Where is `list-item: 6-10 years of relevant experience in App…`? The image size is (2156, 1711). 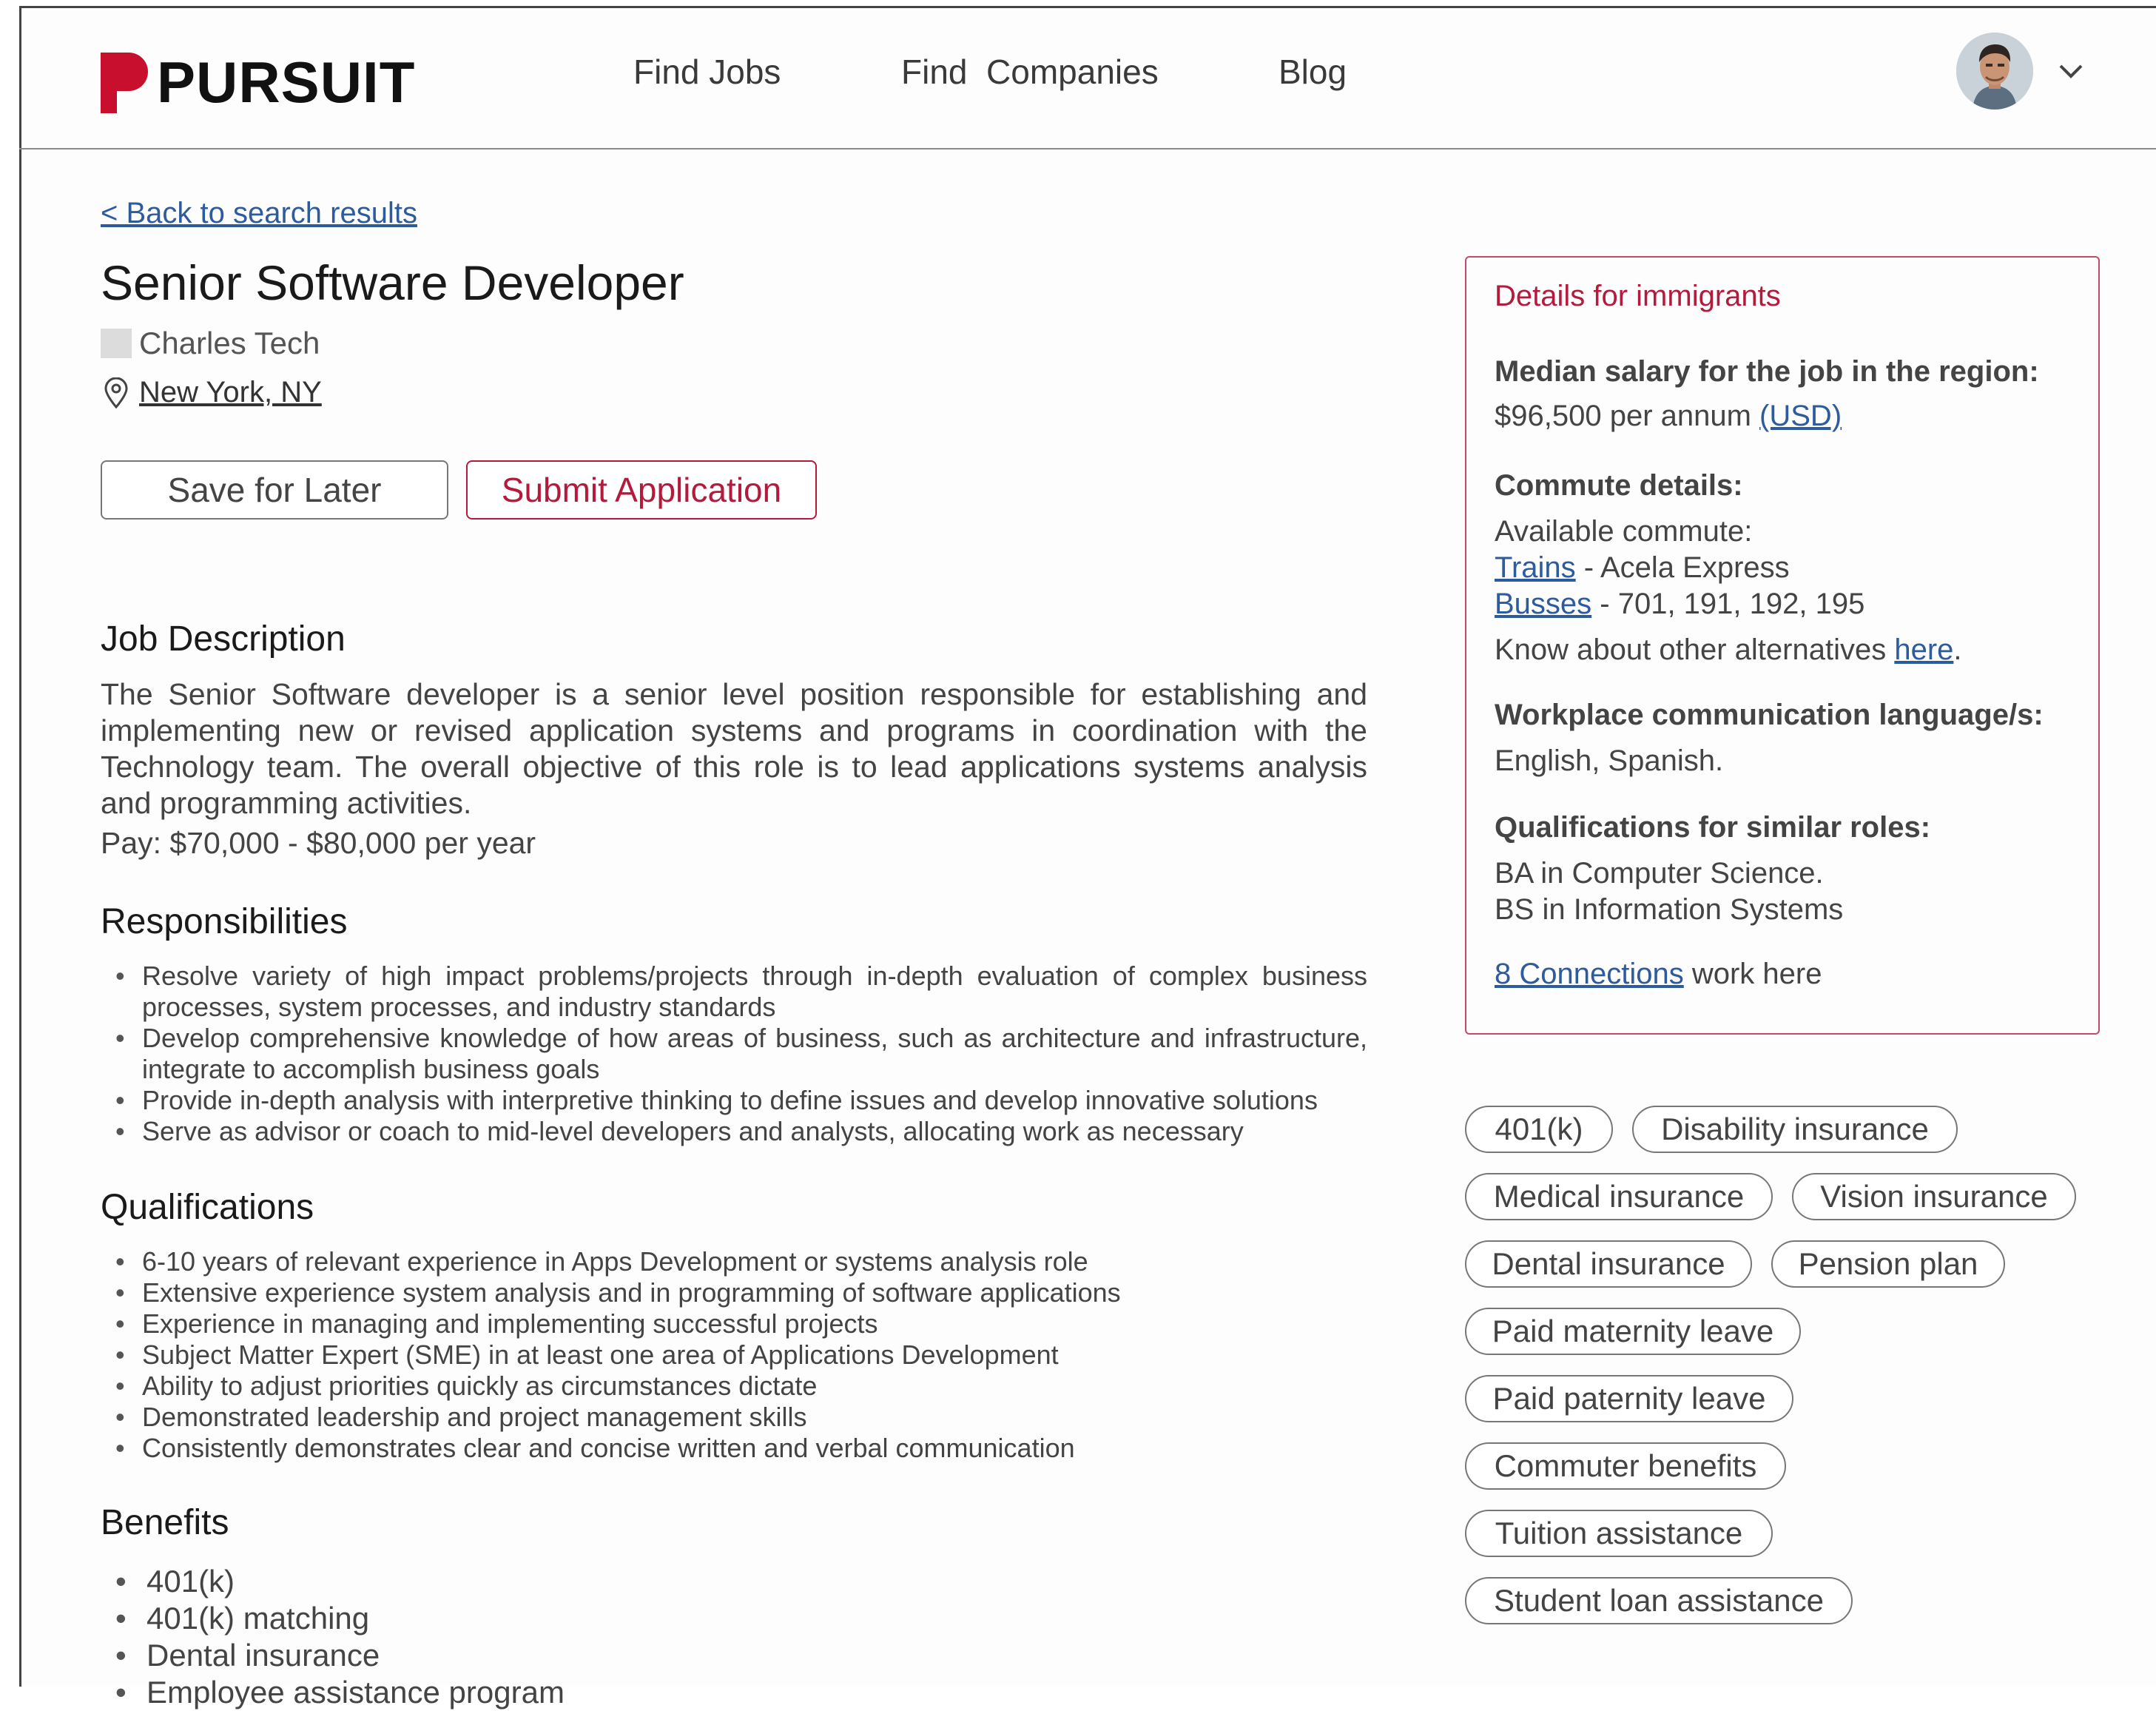 list-item: 6-10 years of relevant experience in App… is located at coordinates (734, 1261).